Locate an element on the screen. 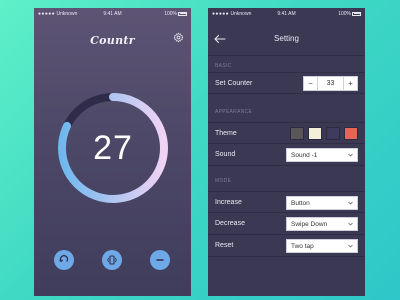 The image size is (400, 300). theme-label: Theme is located at coordinates (226, 133).